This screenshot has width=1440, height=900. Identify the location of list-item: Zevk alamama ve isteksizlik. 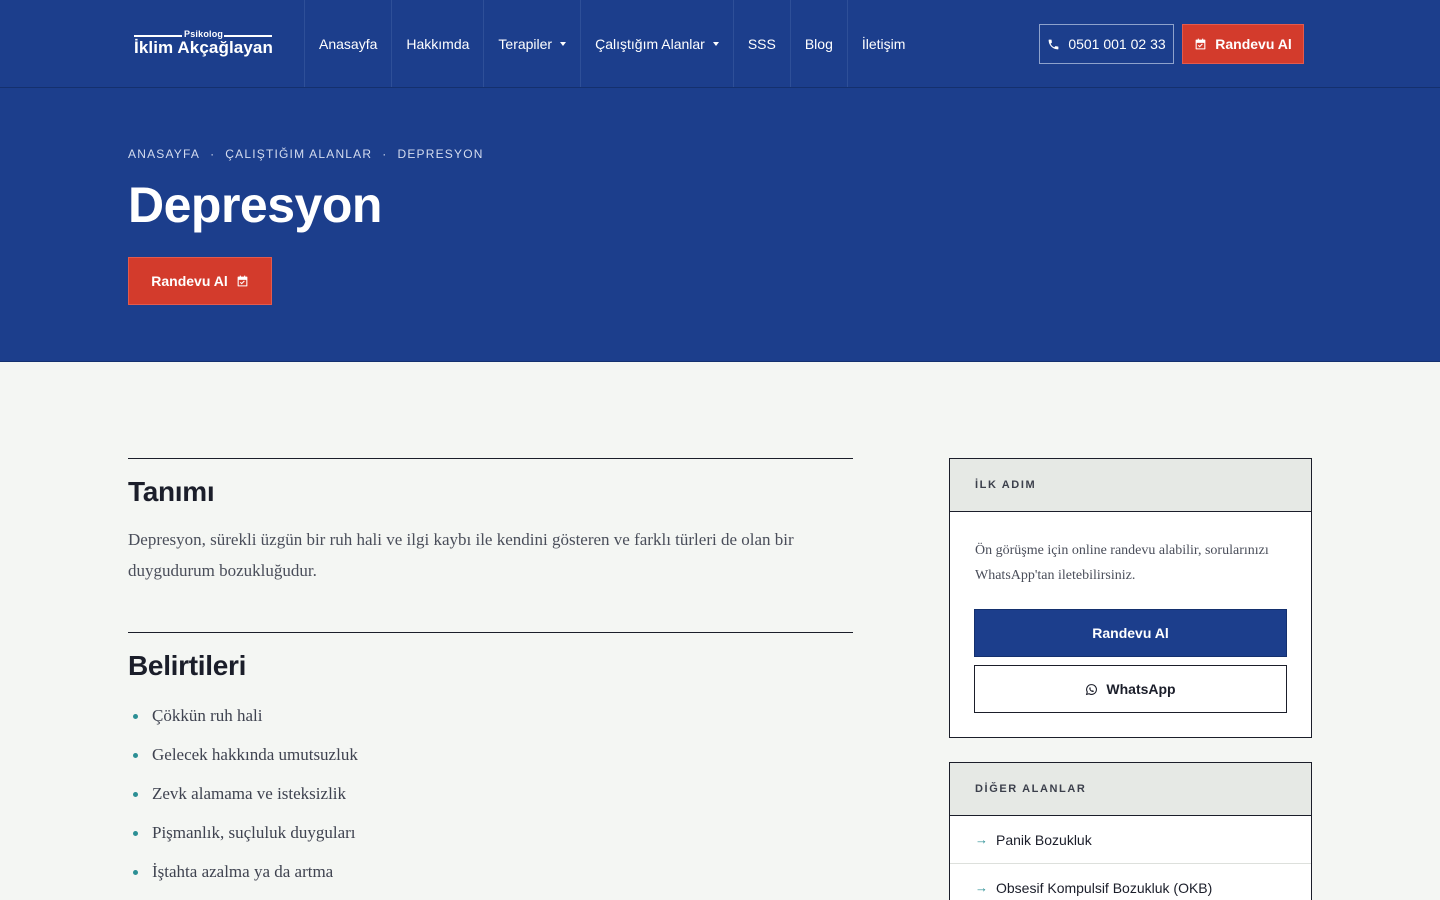
(490, 799).